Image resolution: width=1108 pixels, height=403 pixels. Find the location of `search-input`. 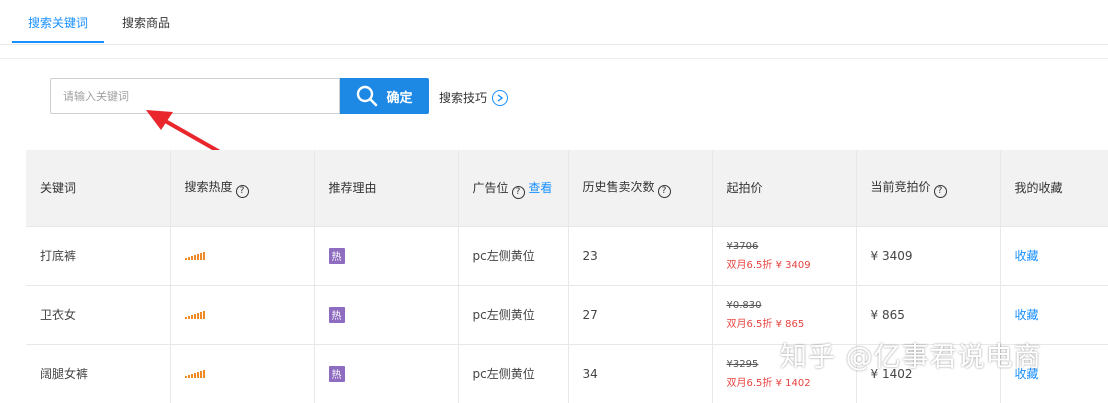

search-input is located at coordinates (195, 96).